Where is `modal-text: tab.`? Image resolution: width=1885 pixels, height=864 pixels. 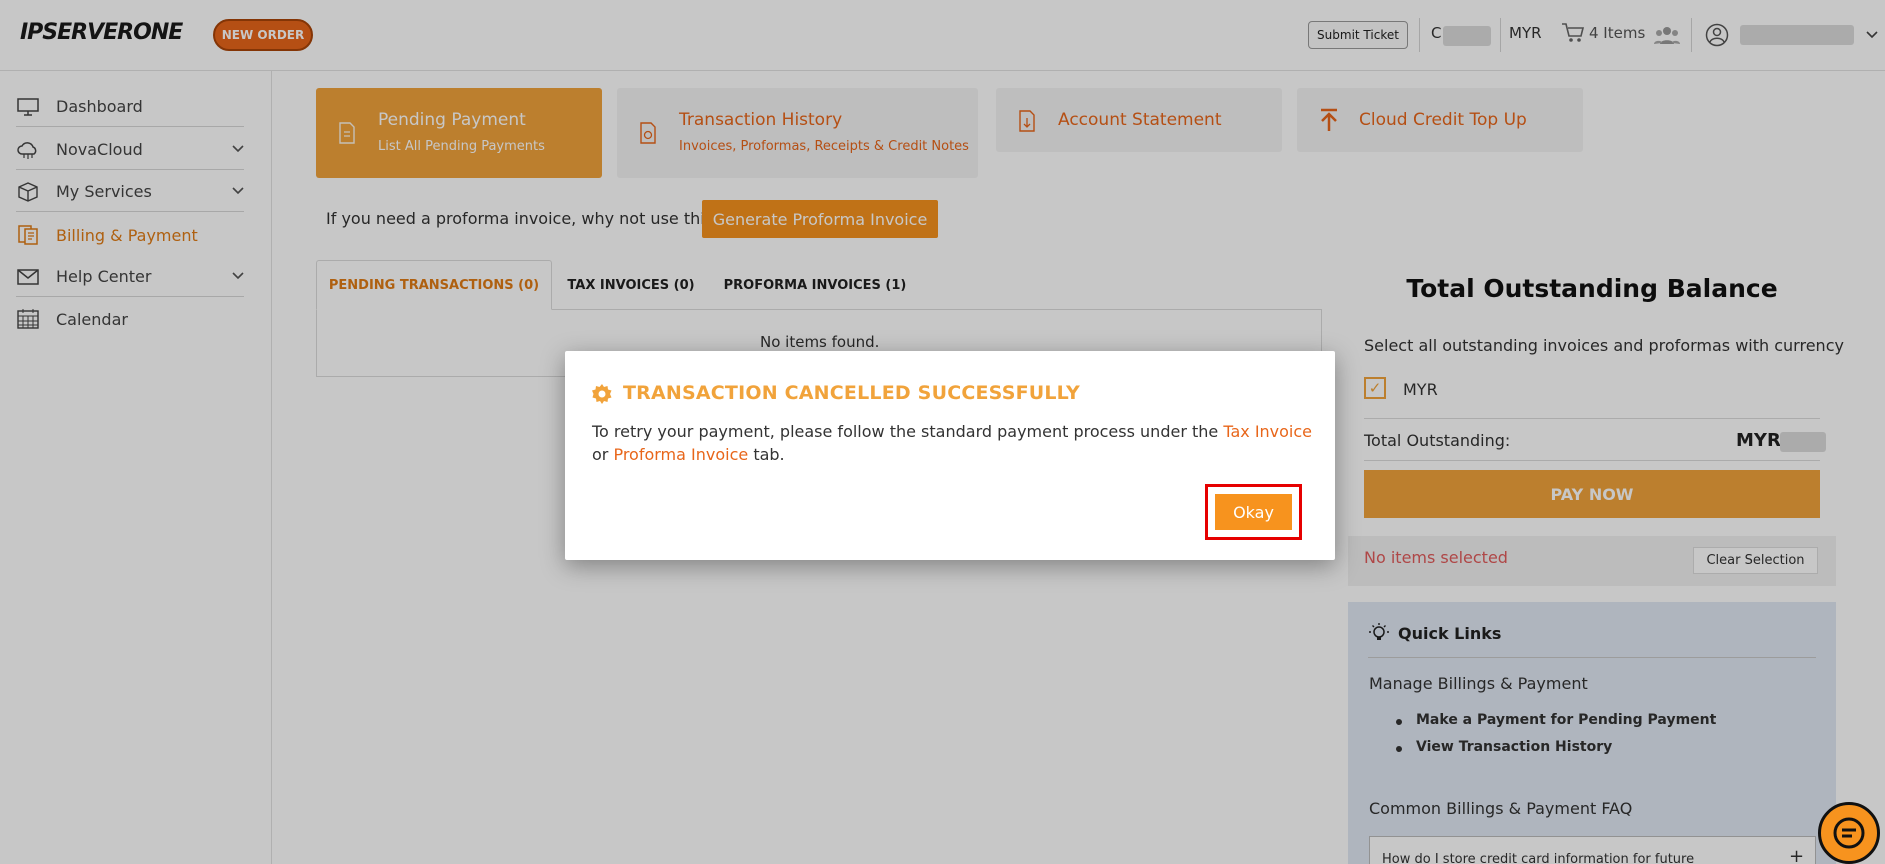
modal-text: tab. is located at coordinates (766, 454).